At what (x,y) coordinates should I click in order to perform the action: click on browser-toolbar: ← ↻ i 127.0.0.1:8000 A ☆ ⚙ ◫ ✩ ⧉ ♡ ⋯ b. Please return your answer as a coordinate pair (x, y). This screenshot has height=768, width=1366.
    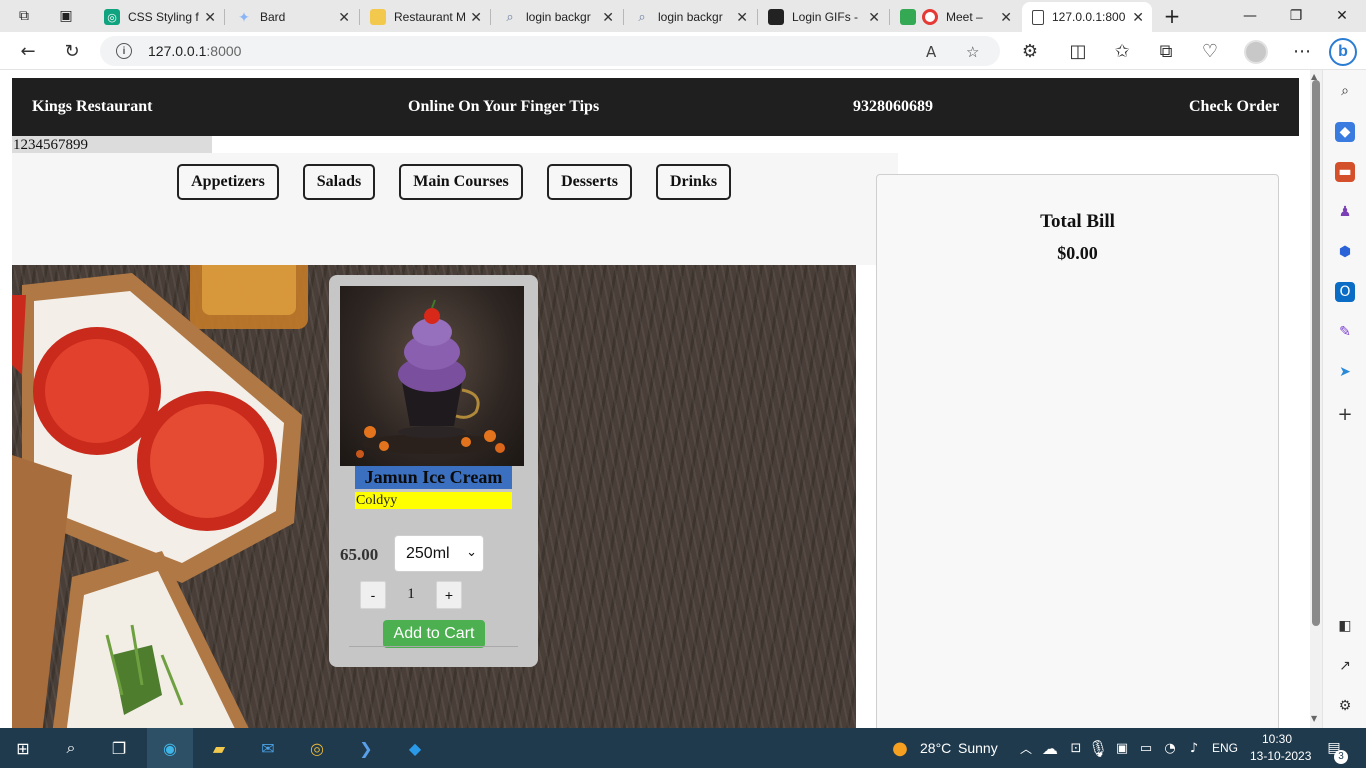
    Looking at the image, I should click on (683, 51).